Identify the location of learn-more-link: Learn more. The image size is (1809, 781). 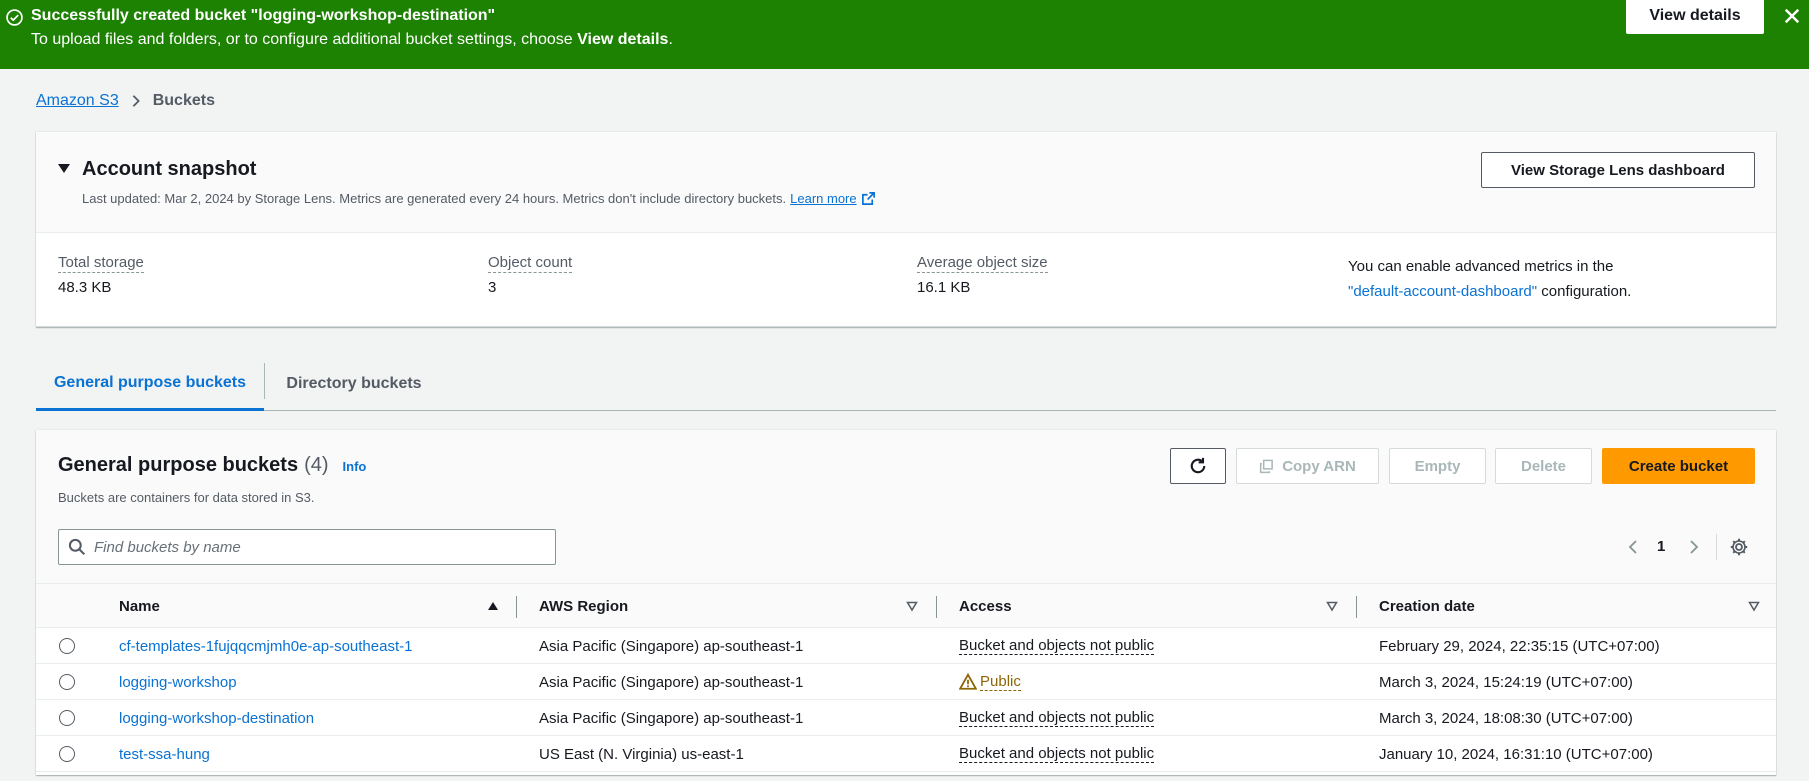
(823, 198).